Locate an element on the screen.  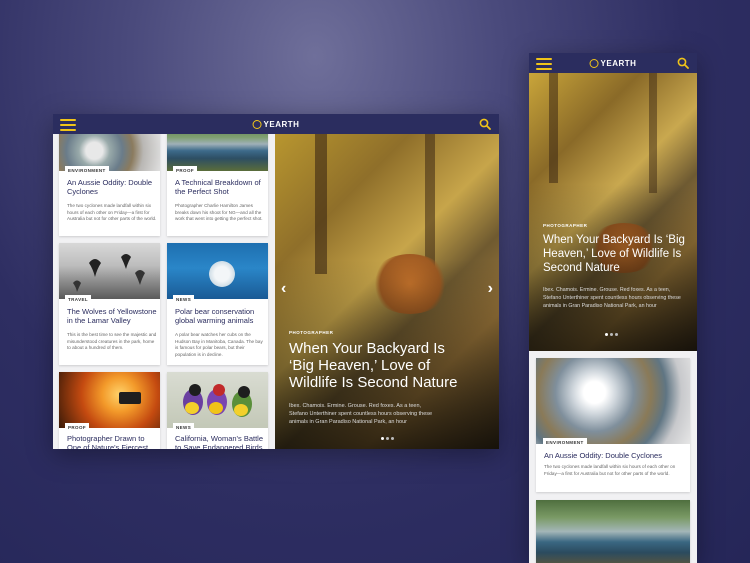
river-landscape-image is located at coordinates (613, 531).